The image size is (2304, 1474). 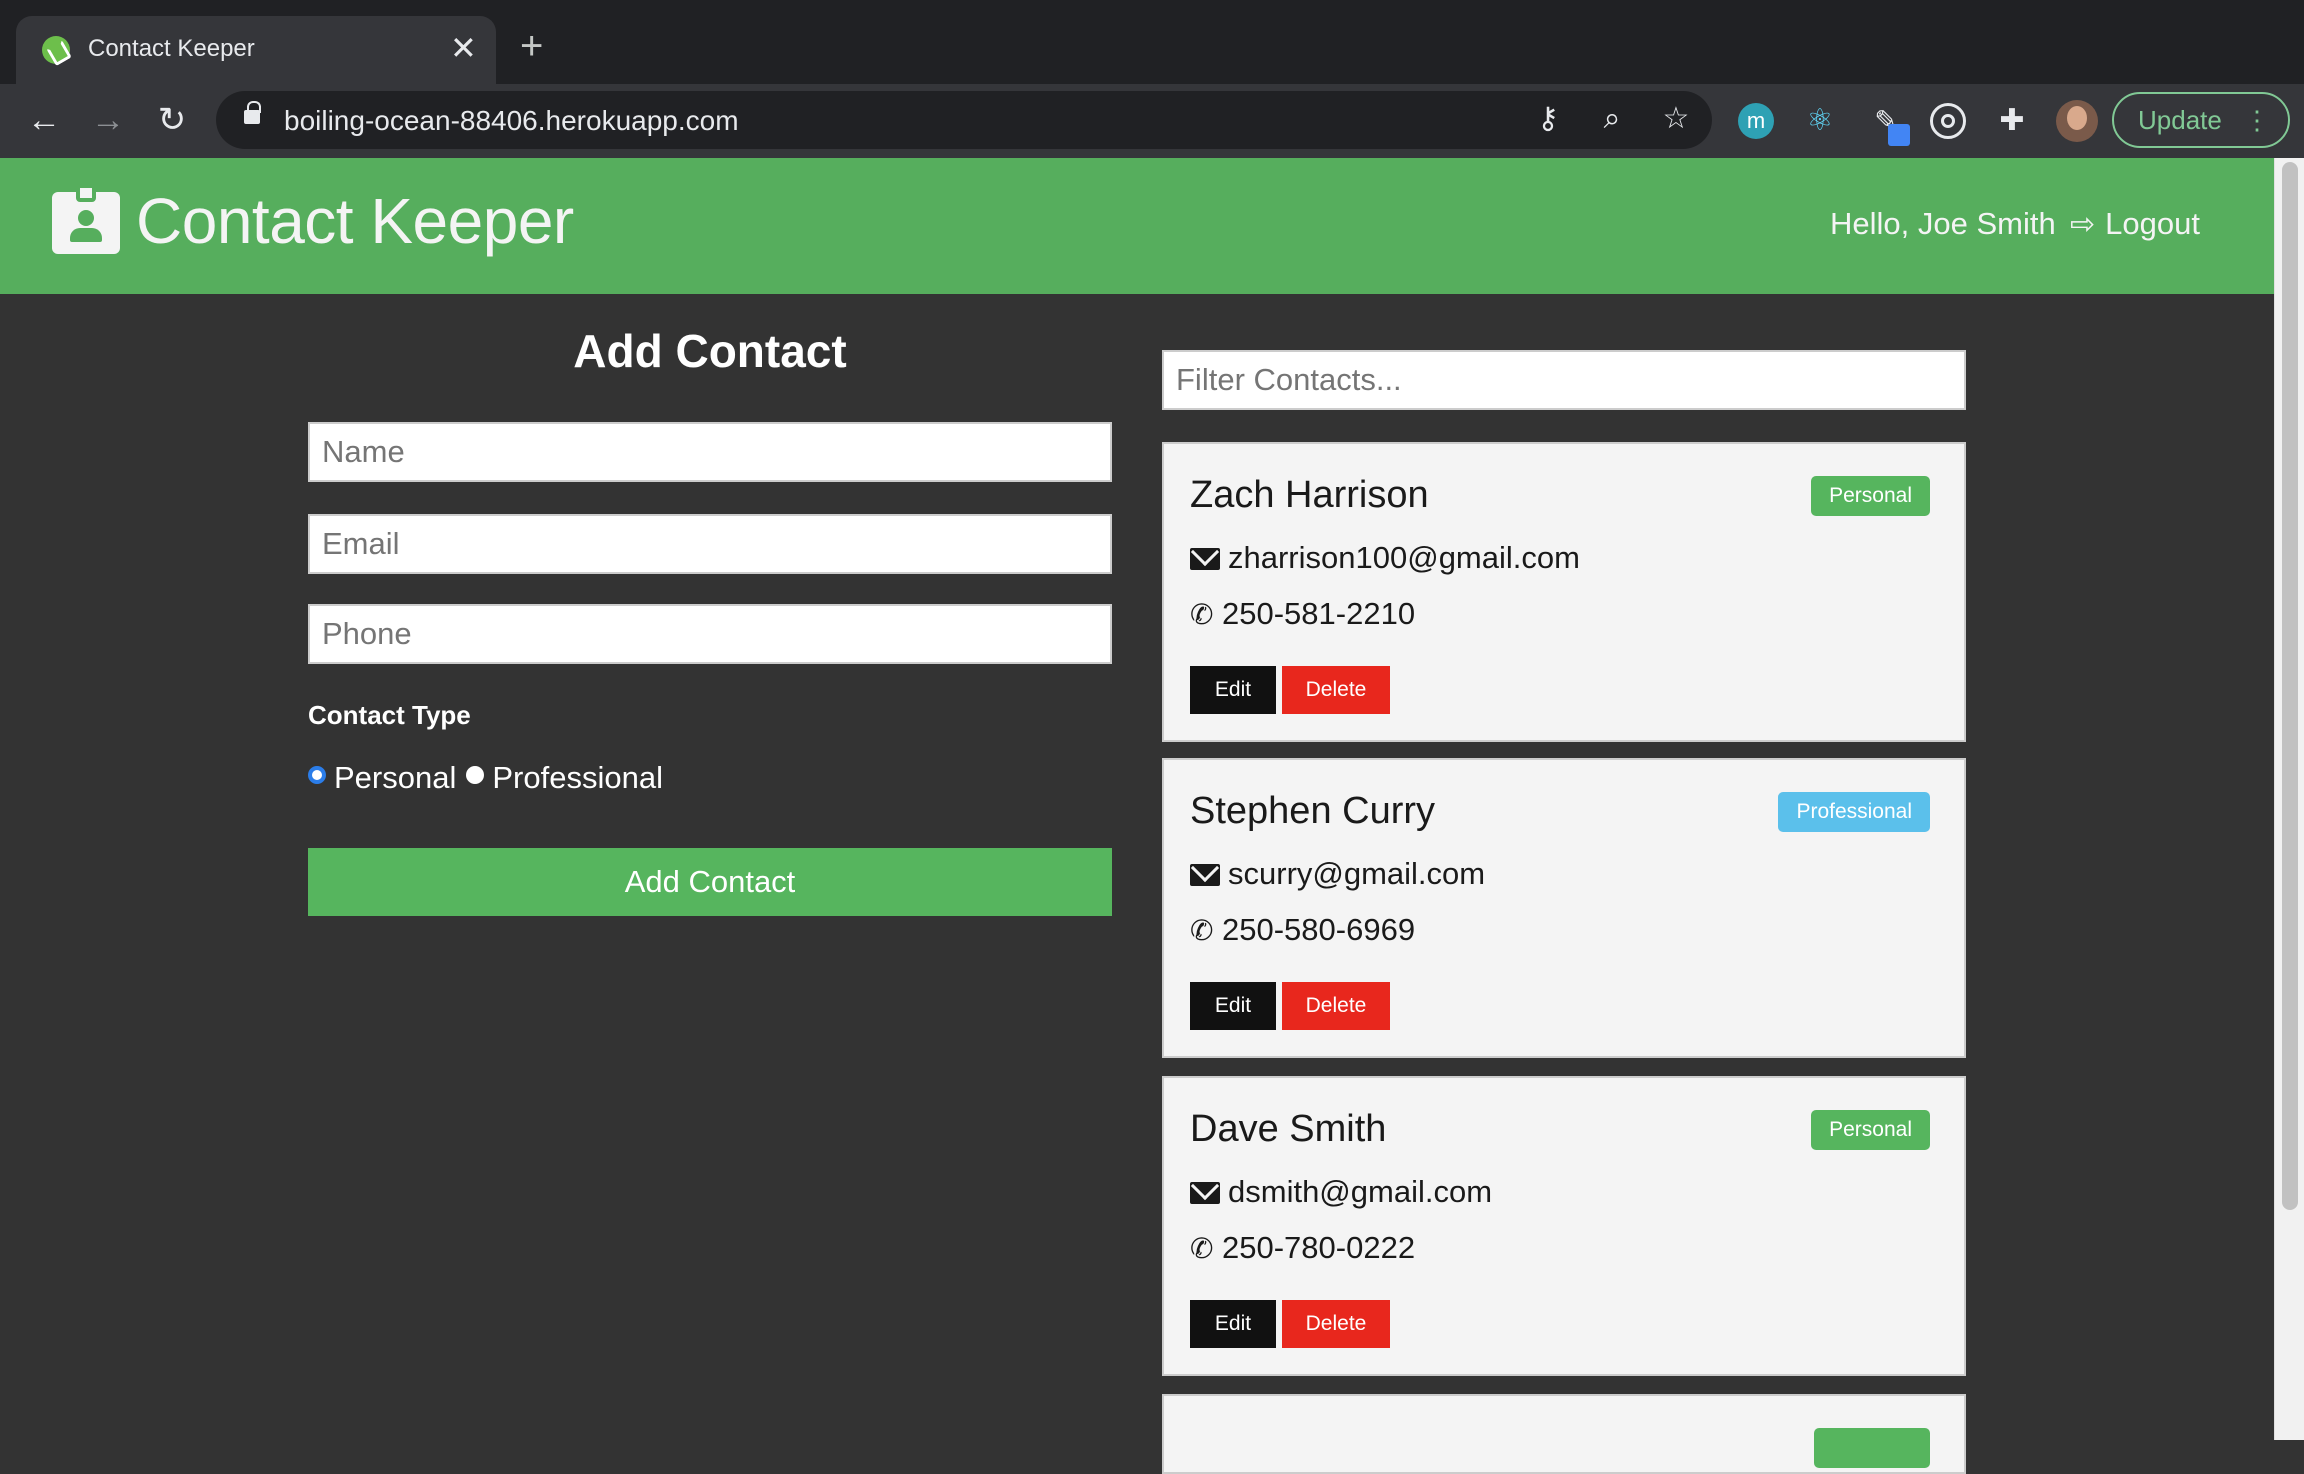 What do you see at coordinates (1943, 223) in the screenshot?
I see `user-greeting: Hello, Joe Smith` at bounding box center [1943, 223].